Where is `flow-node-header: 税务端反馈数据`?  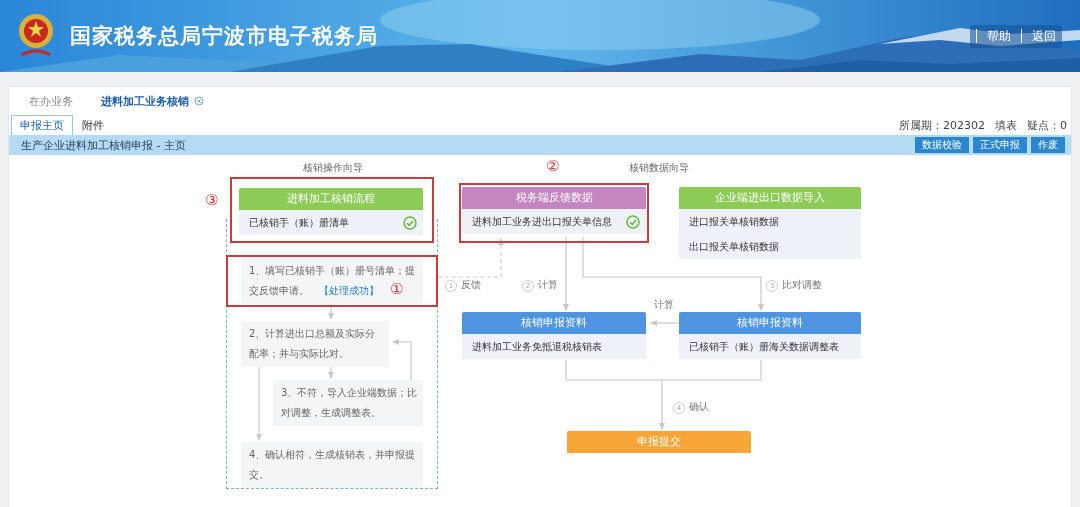
flow-node-header: 税务端反馈数据 is located at coordinates (554, 198).